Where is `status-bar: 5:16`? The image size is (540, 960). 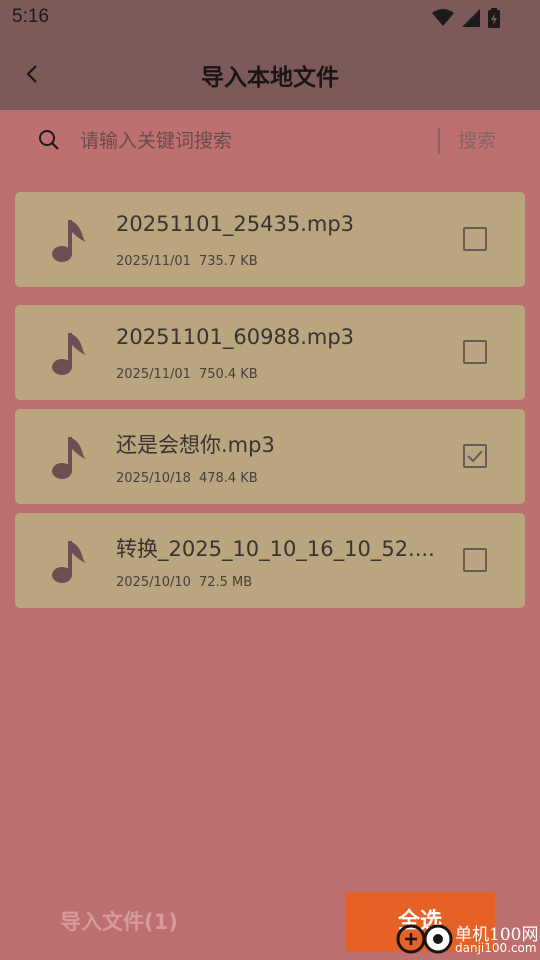
status-bar: 5:16 is located at coordinates (270, 18).